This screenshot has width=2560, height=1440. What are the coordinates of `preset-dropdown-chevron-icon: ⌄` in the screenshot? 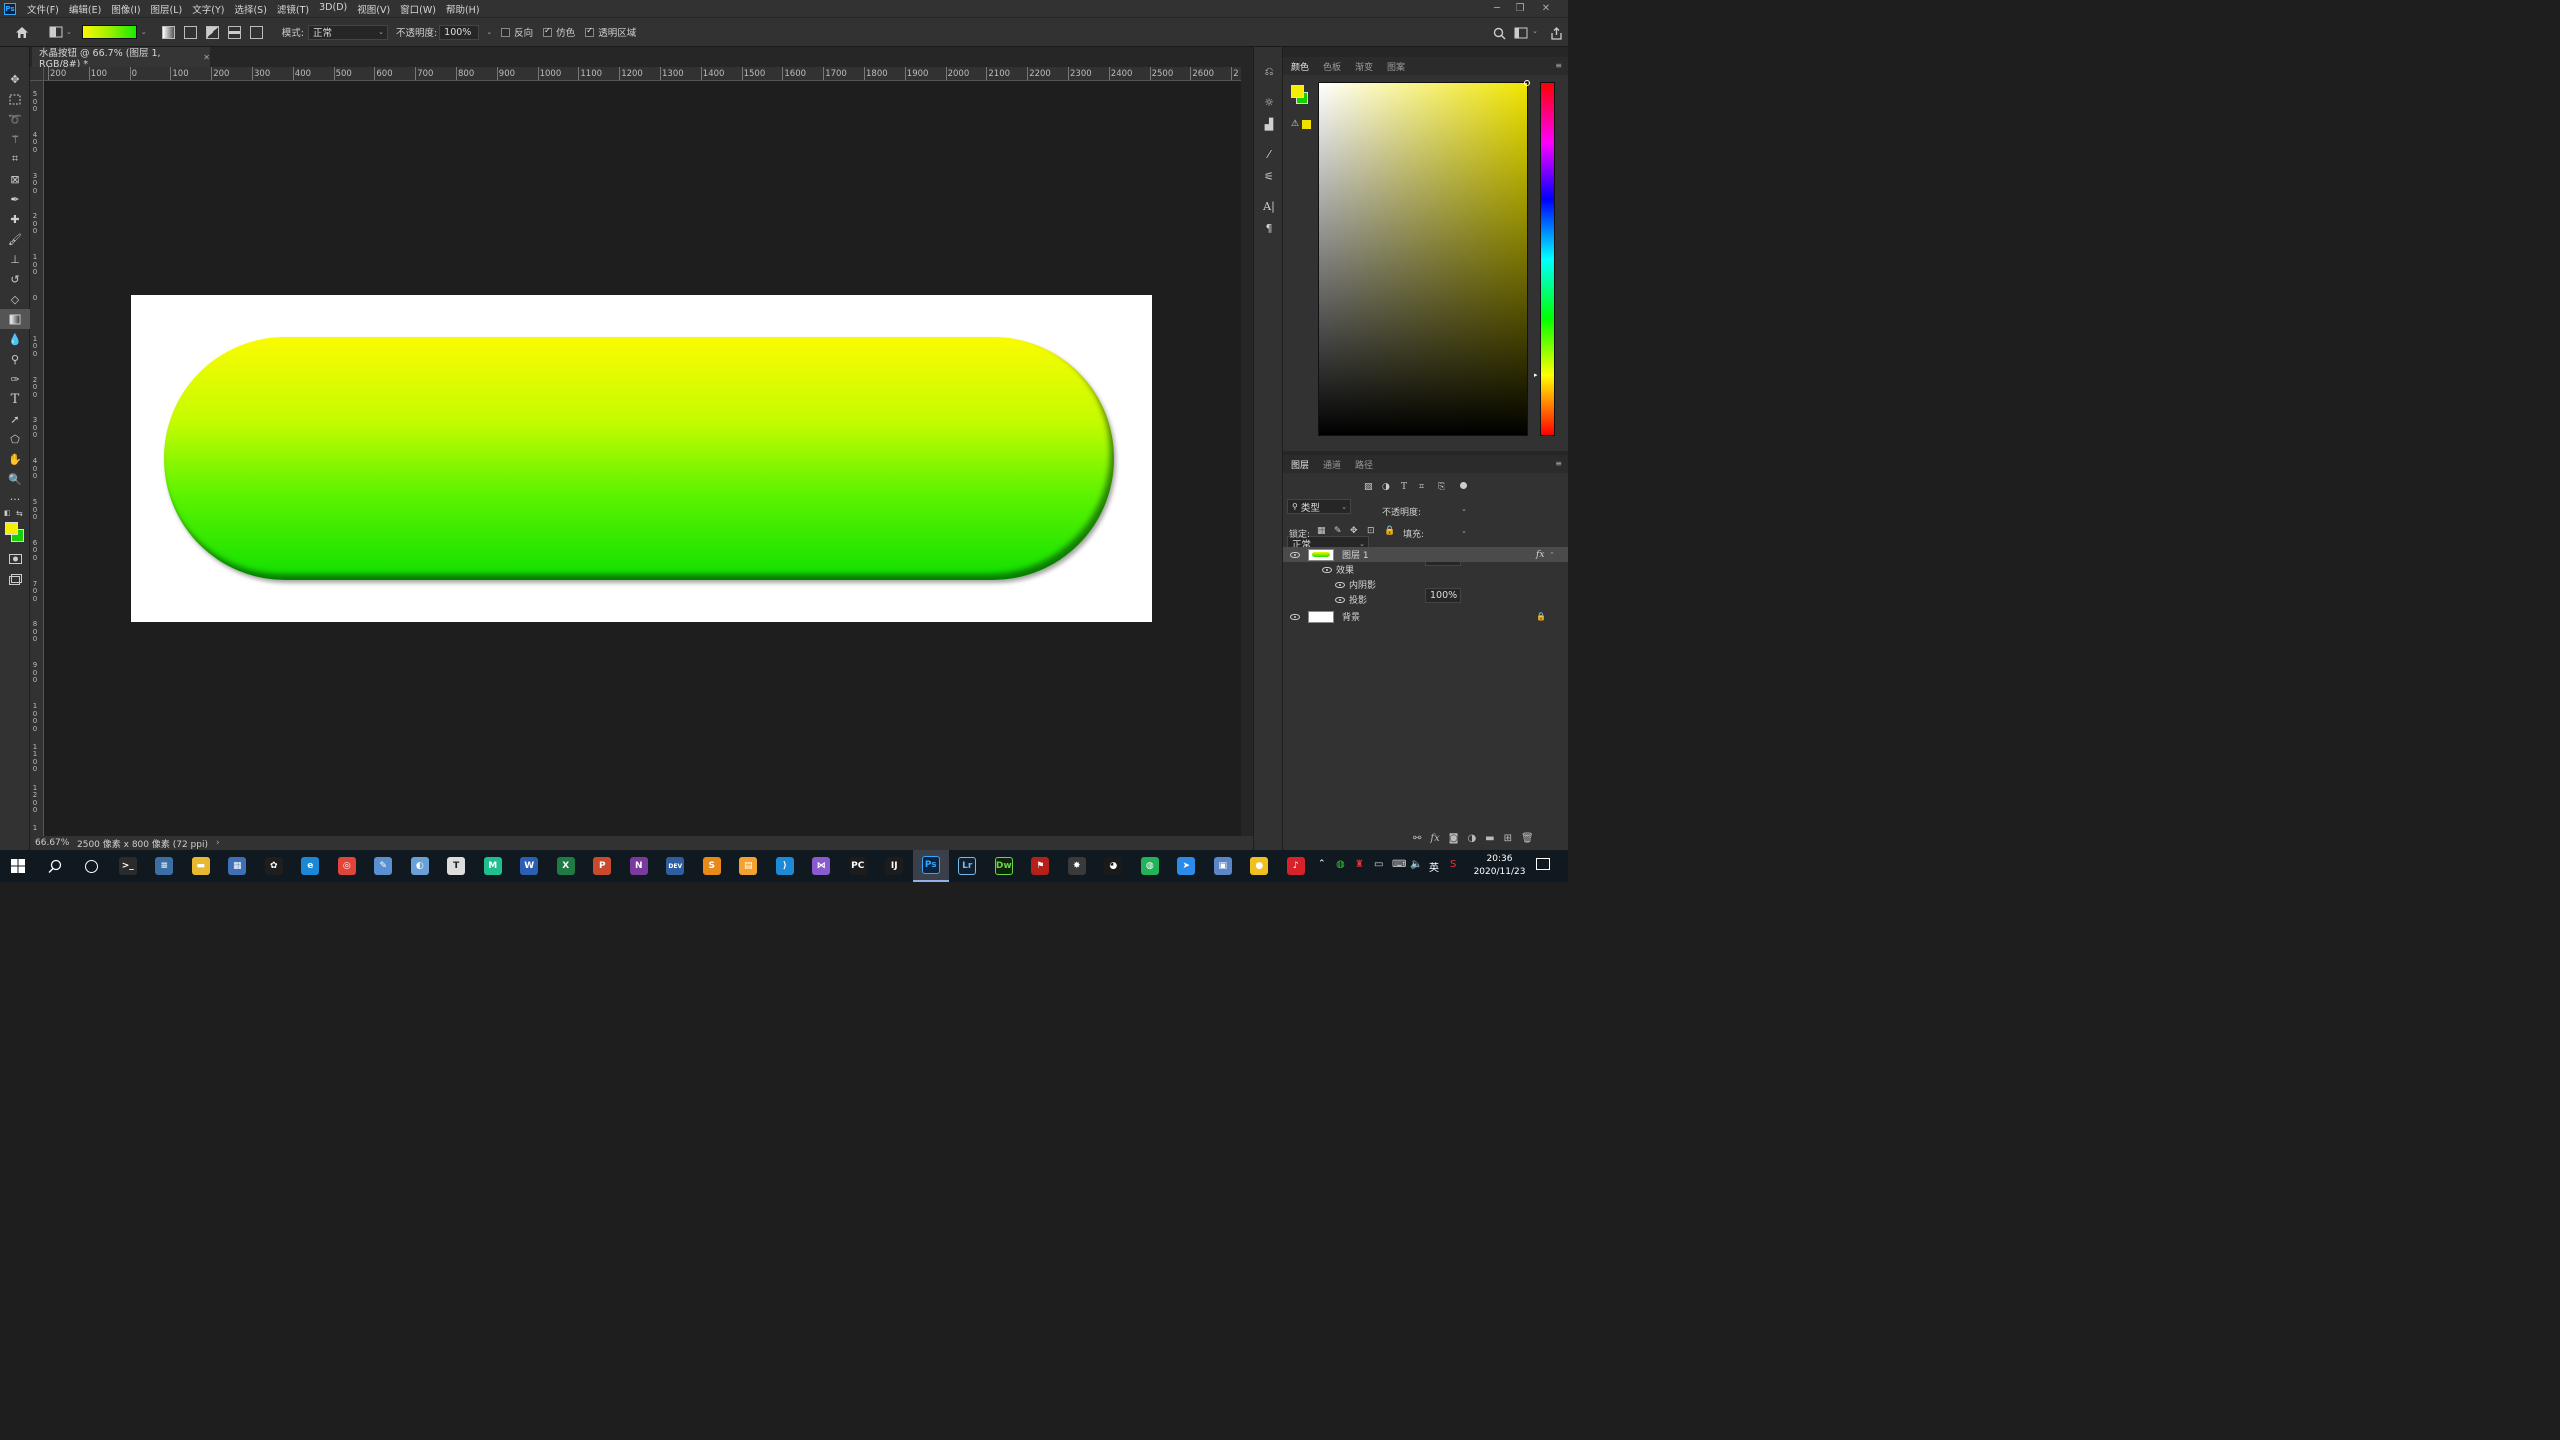 It's located at (69, 32).